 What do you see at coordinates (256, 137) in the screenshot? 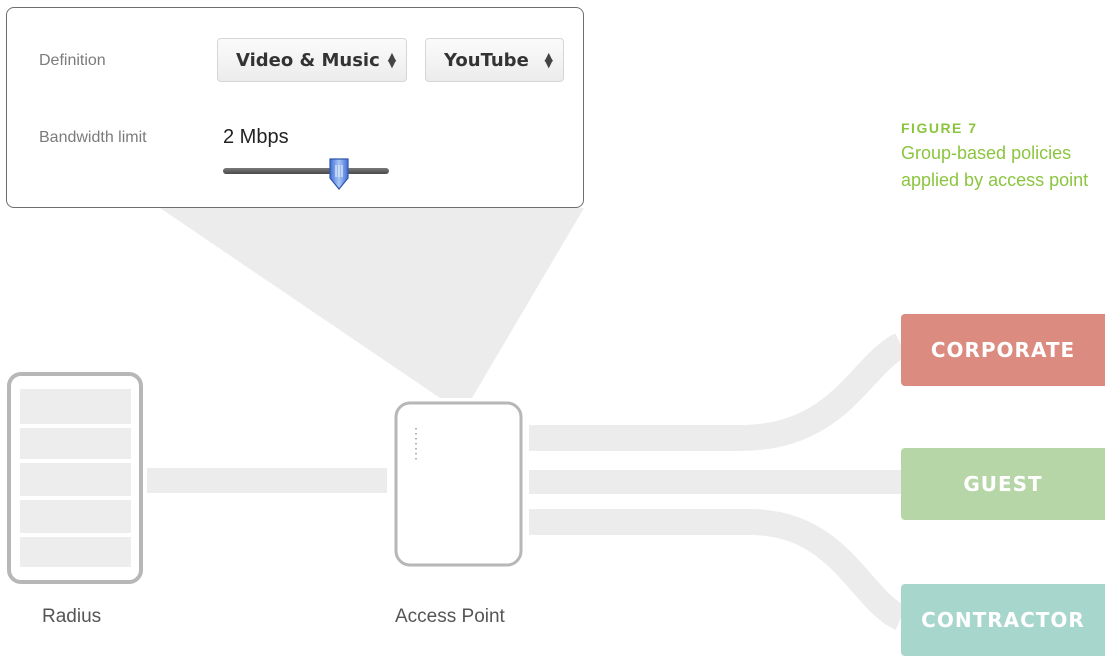
I see `bandwidth-value: 2 Mbps` at bounding box center [256, 137].